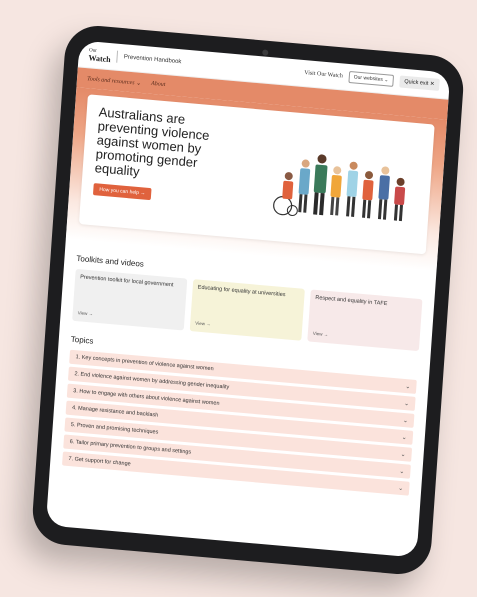  Describe the element at coordinates (114, 429) in the screenshot. I see `topic-label: 5. Proven and promising techniques` at that location.